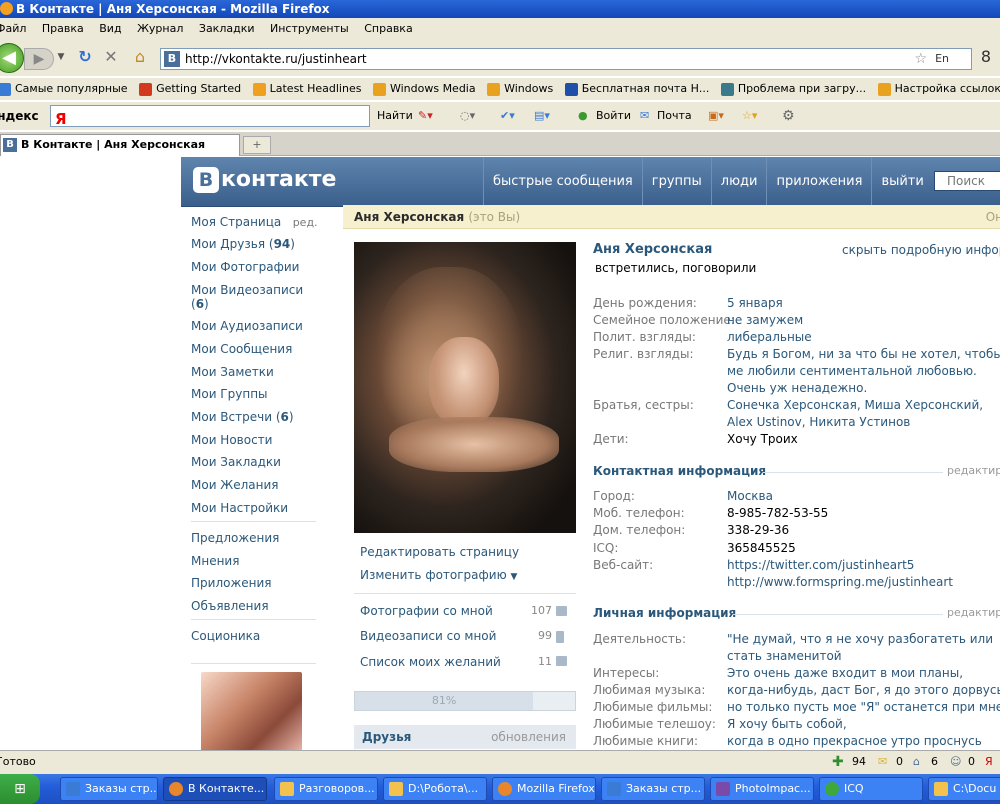  Describe the element at coordinates (863, 303) in the screenshot. I see `birthday-value: 5 января` at that location.